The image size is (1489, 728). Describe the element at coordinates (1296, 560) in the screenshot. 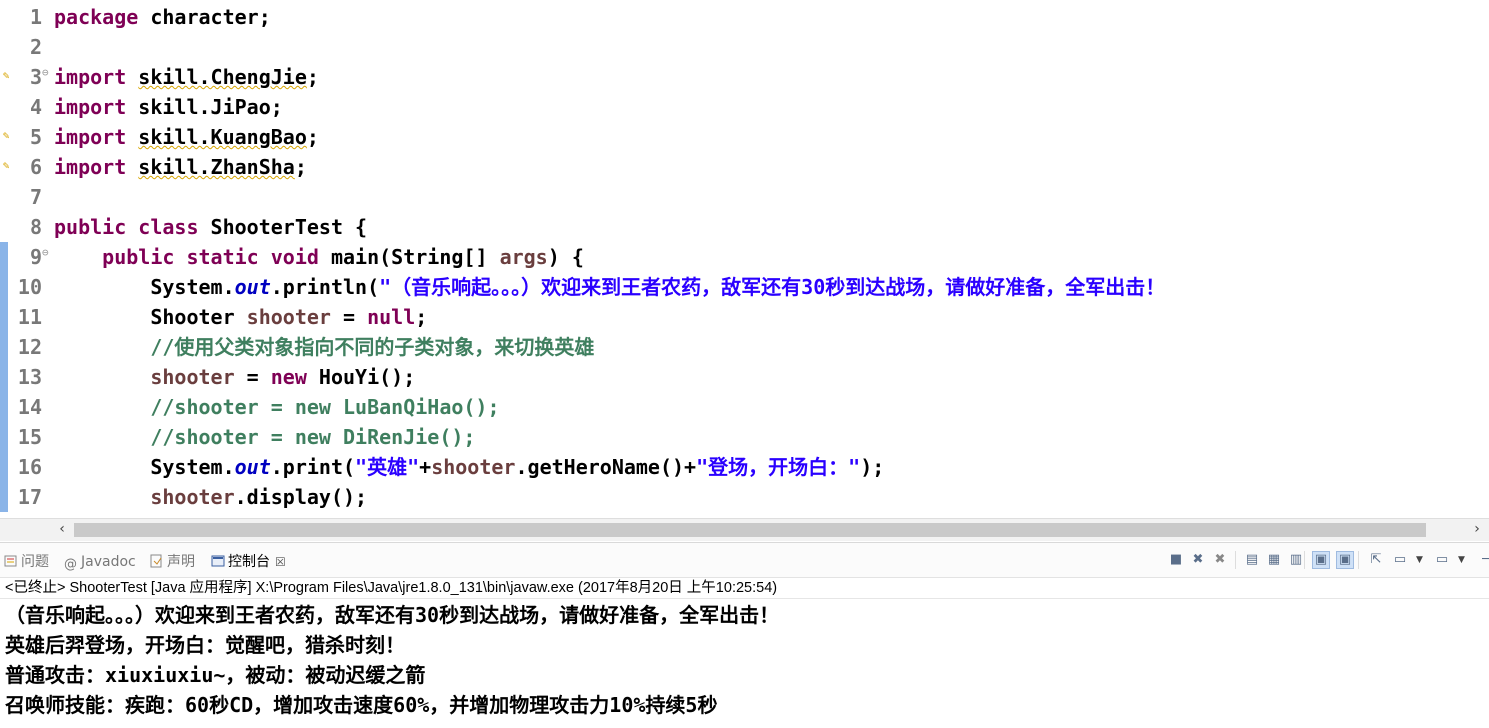

I see `word-wrap-icon: ▥` at that location.